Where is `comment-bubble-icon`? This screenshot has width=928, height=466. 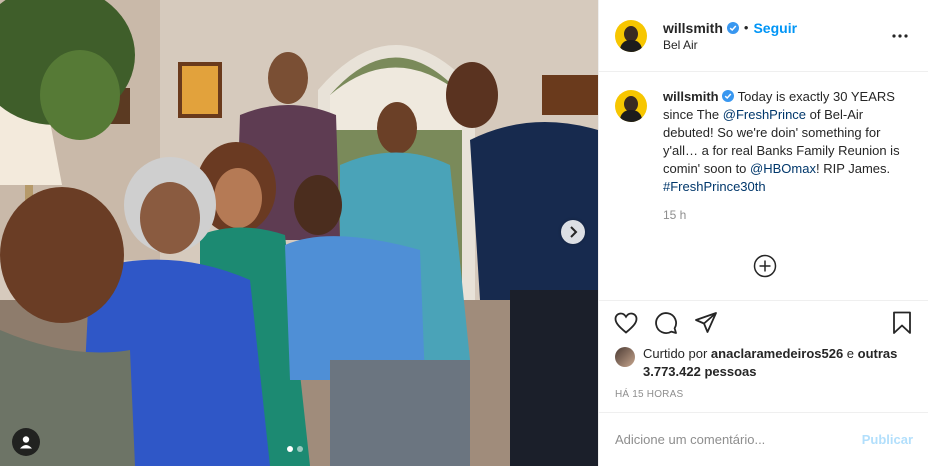 comment-bubble-icon is located at coordinates (666, 323).